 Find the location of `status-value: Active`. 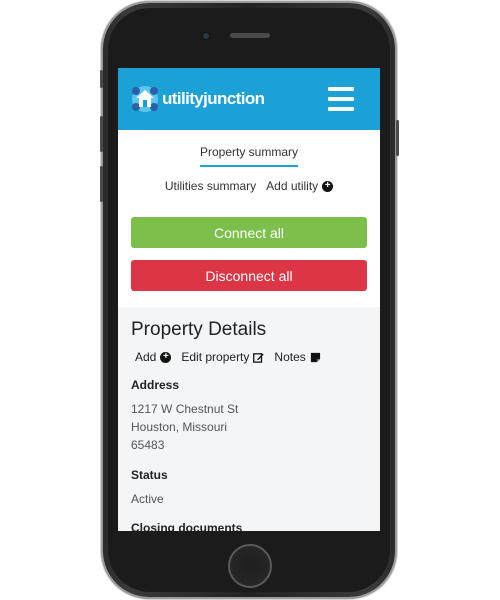

status-value: Active is located at coordinates (147, 499).